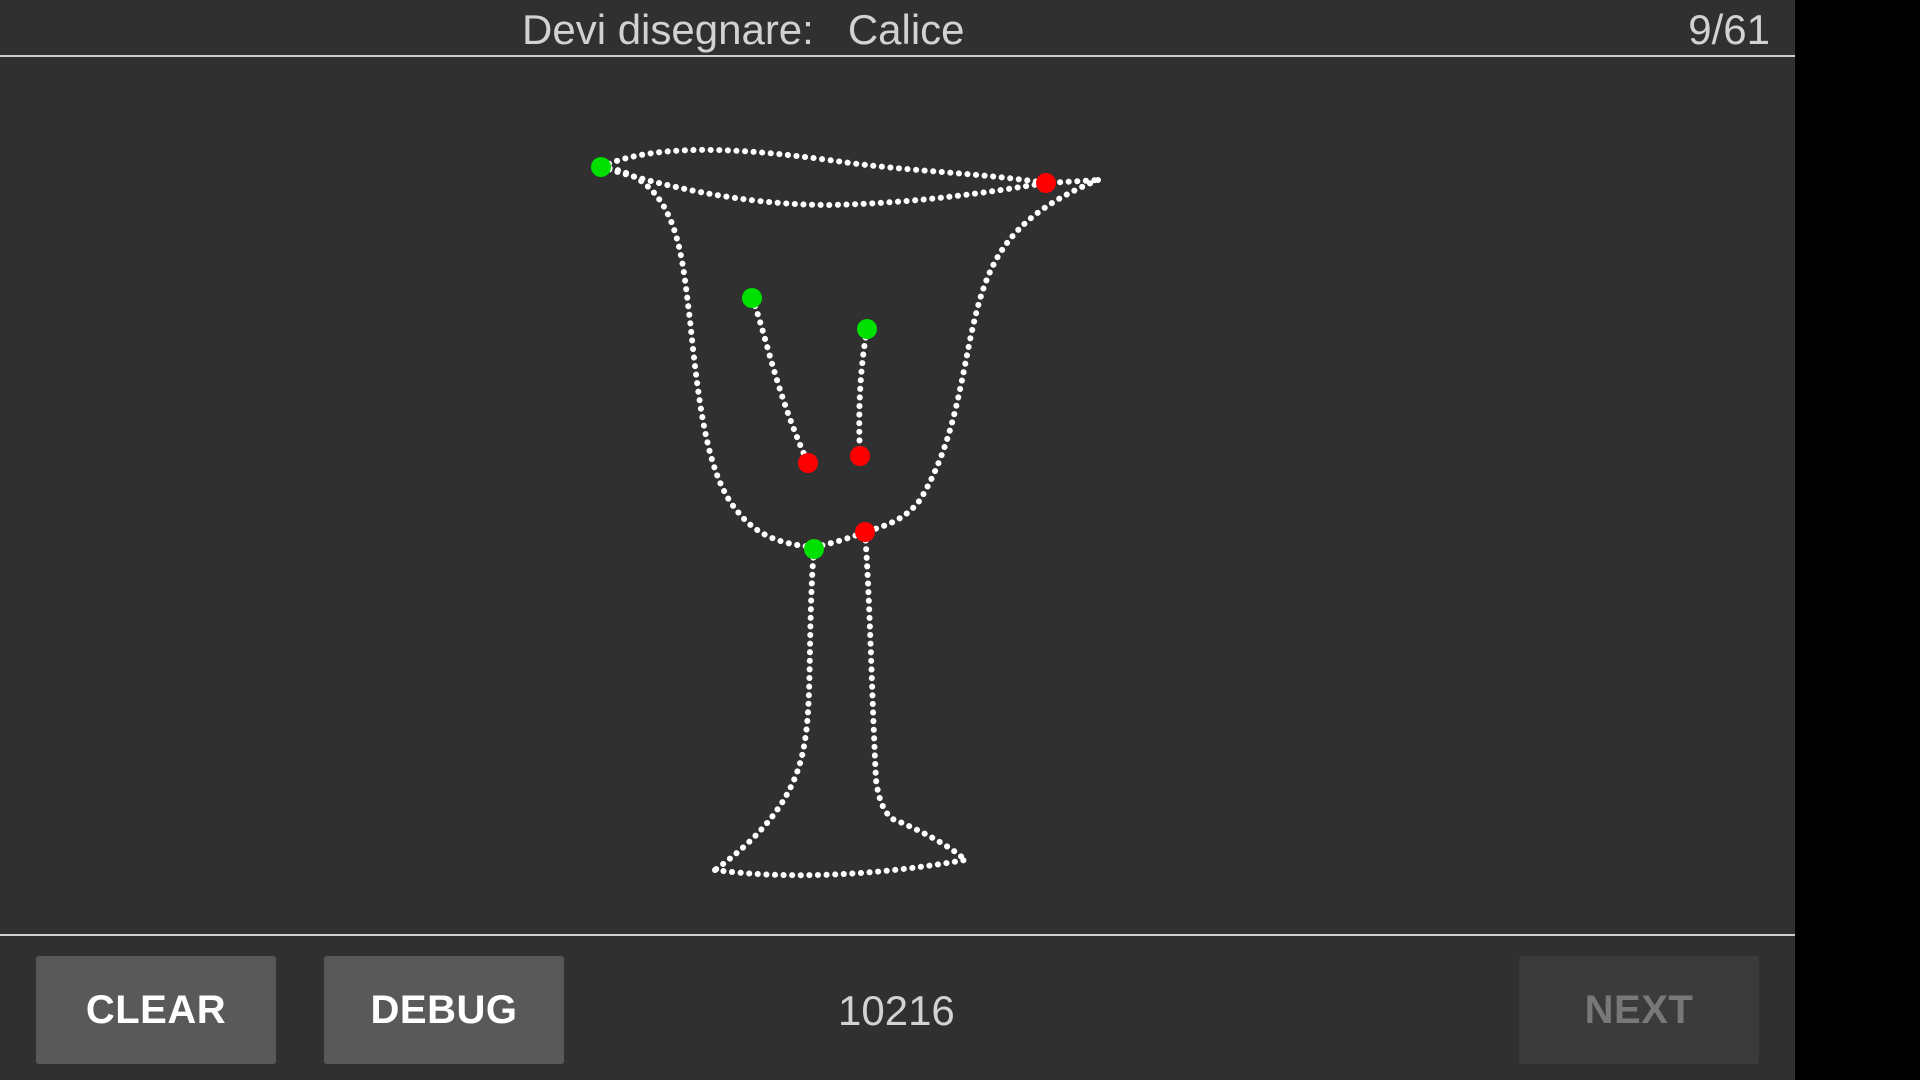 This screenshot has height=1080, width=1920. I want to click on bowl-left-stroke, so click(707, 357).